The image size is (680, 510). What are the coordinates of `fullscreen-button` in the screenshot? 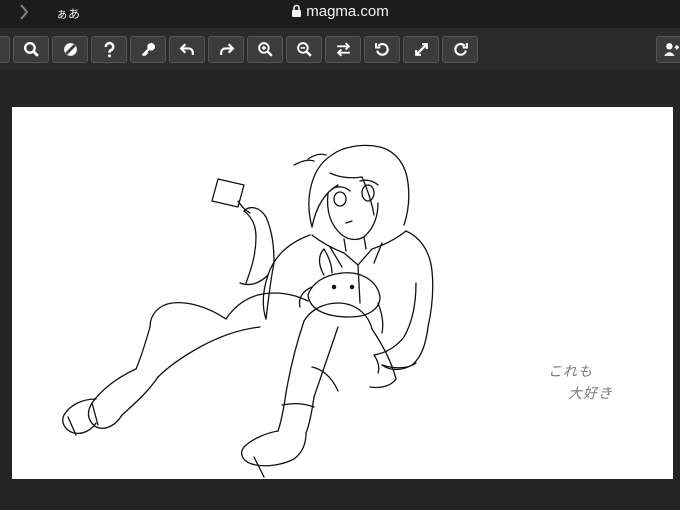 It's located at (421, 49).